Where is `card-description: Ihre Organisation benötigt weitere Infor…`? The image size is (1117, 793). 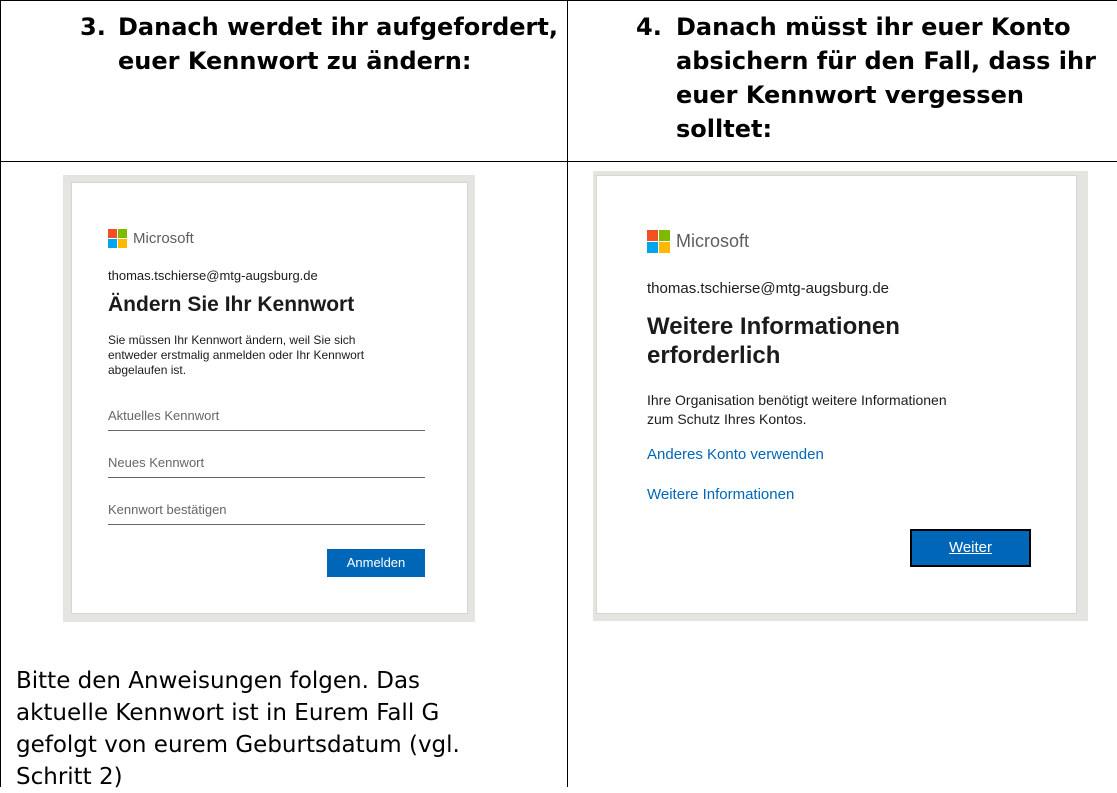 card-description: Ihre Organisation benötigt weitere Infor… is located at coordinates (797, 410).